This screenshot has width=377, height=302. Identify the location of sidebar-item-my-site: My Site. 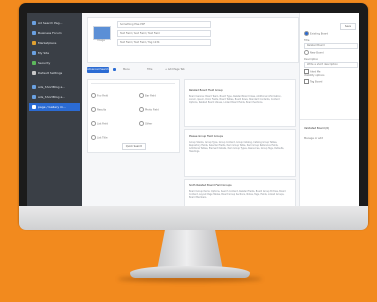
(54, 53).